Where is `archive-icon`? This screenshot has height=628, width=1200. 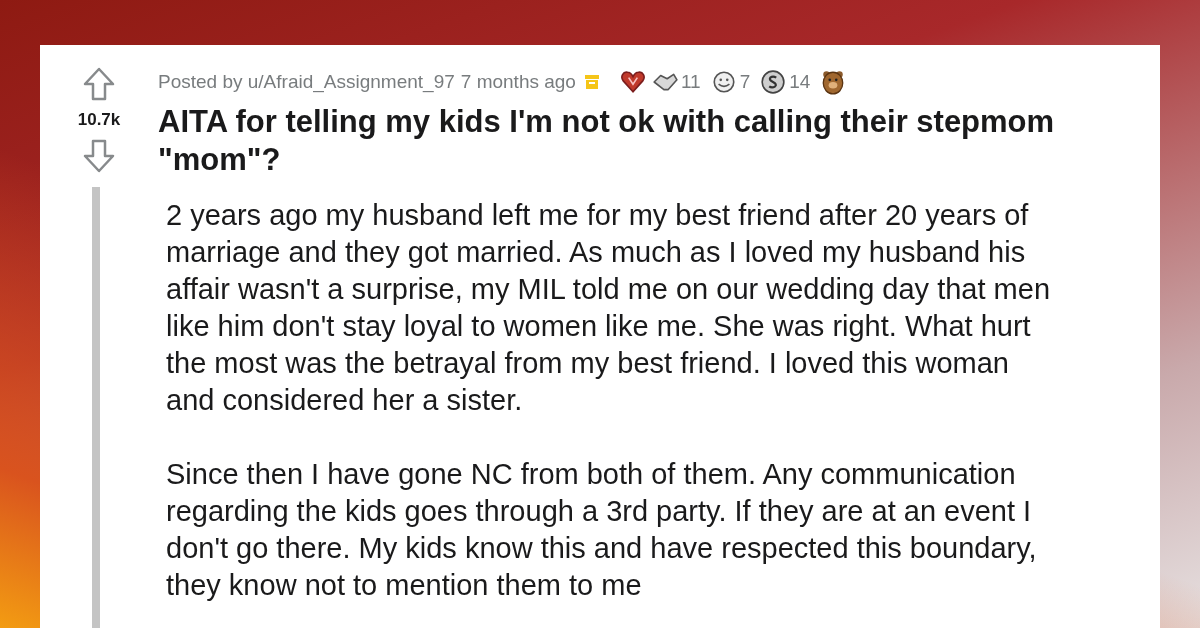 archive-icon is located at coordinates (591, 82).